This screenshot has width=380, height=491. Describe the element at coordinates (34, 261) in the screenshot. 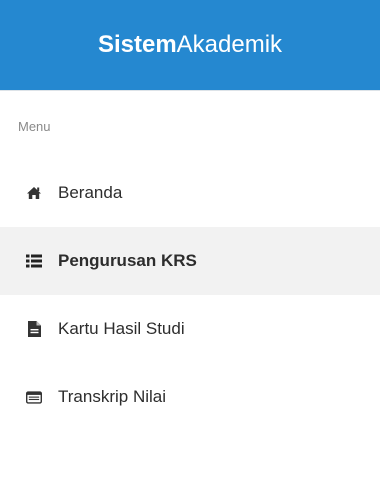

I see `list-icon` at that location.